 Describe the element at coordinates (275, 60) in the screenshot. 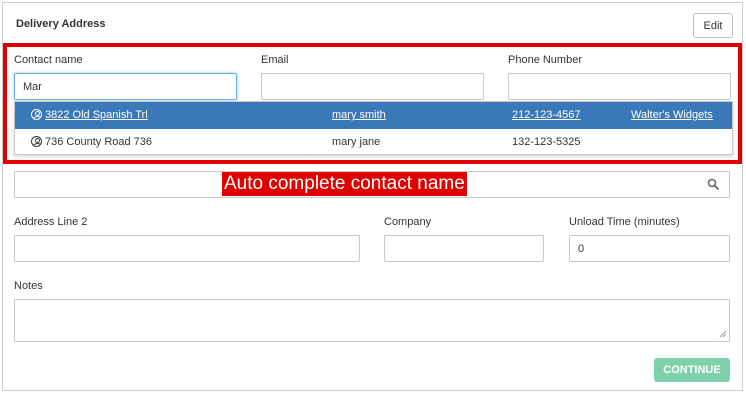

I see `email-label: Email` at that location.